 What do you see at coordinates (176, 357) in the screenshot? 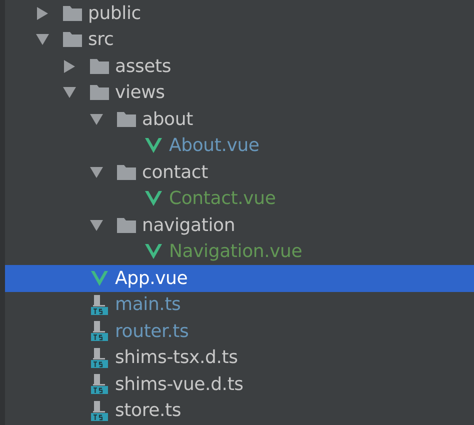
I see `file-name: shims-tsx.d.ts` at bounding box center [176, 357].